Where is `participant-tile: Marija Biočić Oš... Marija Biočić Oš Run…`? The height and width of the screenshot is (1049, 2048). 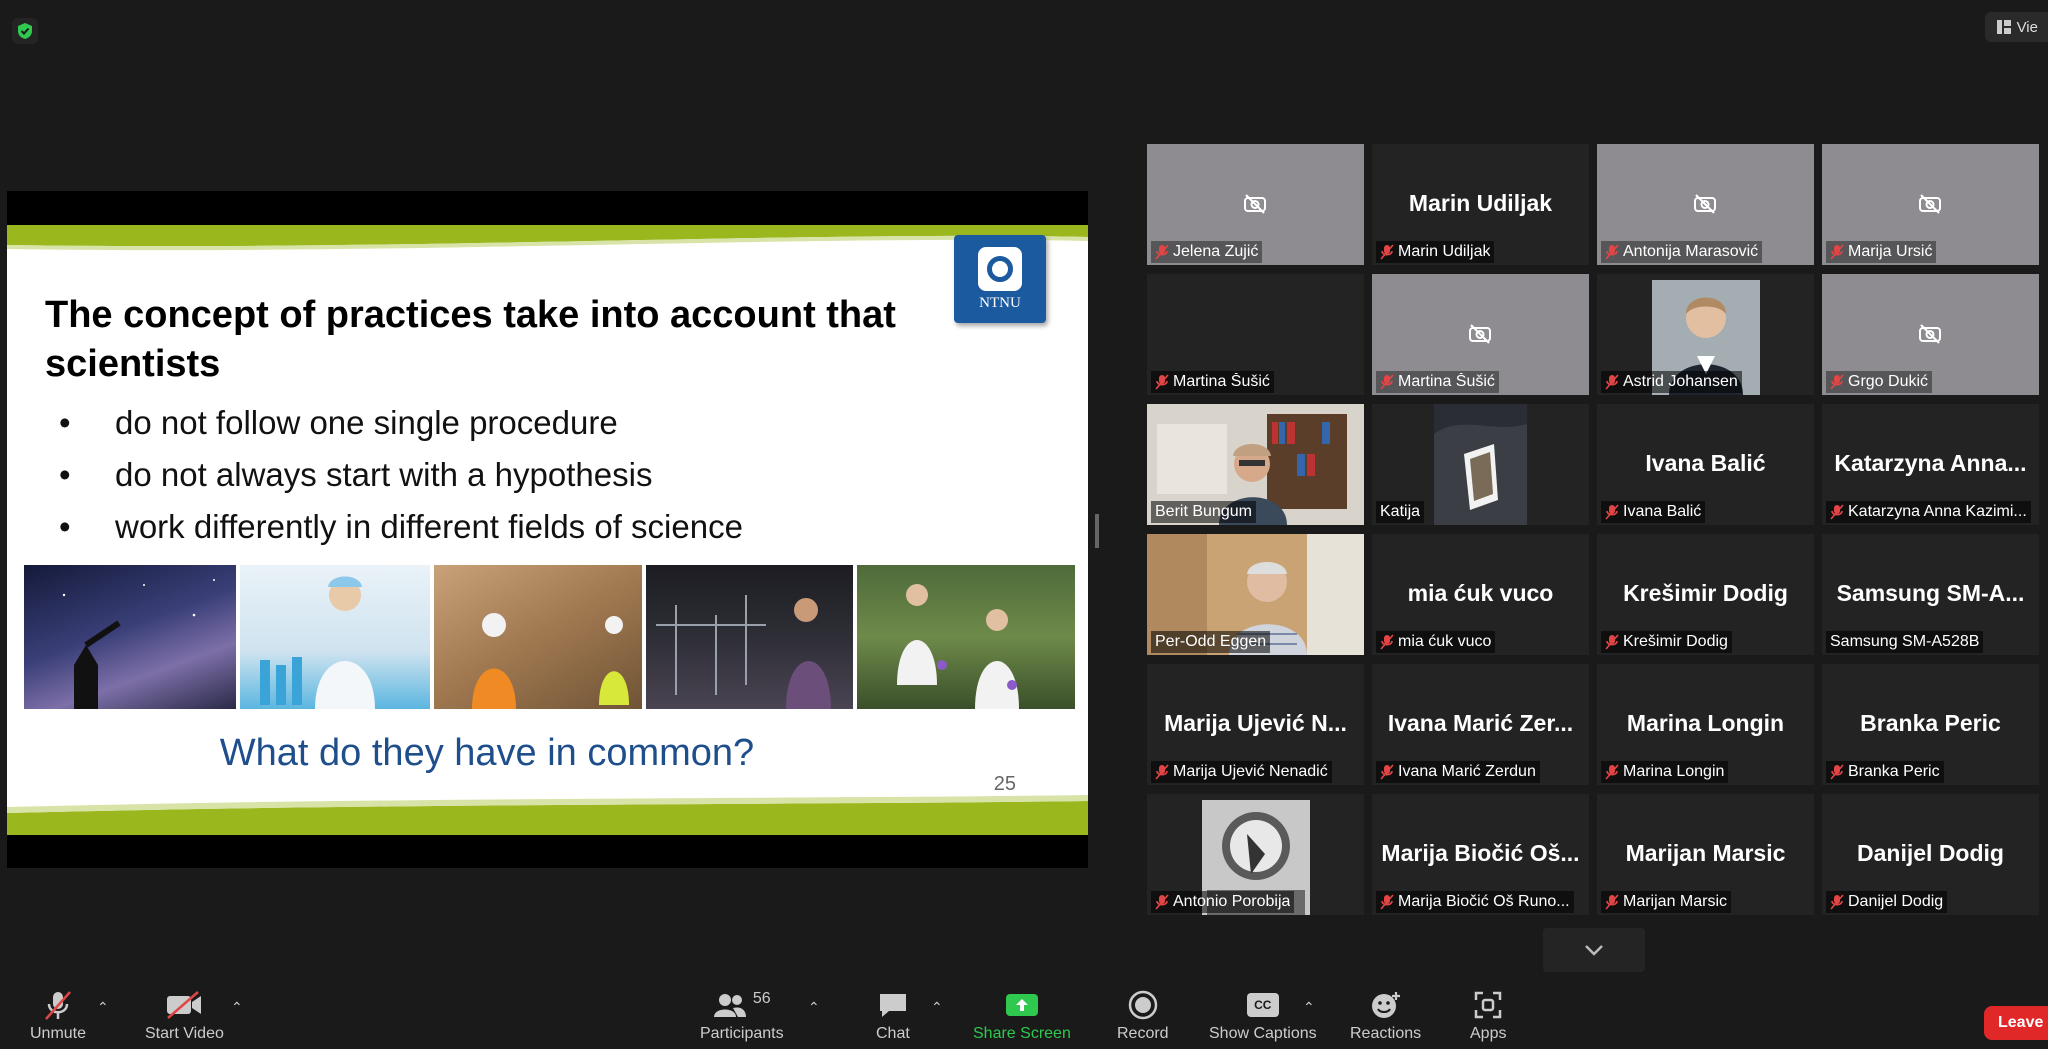
participant-tile: Marija Biočić Oš... Marija Biočić Oš Run… is located at coordinates (1480, 854).